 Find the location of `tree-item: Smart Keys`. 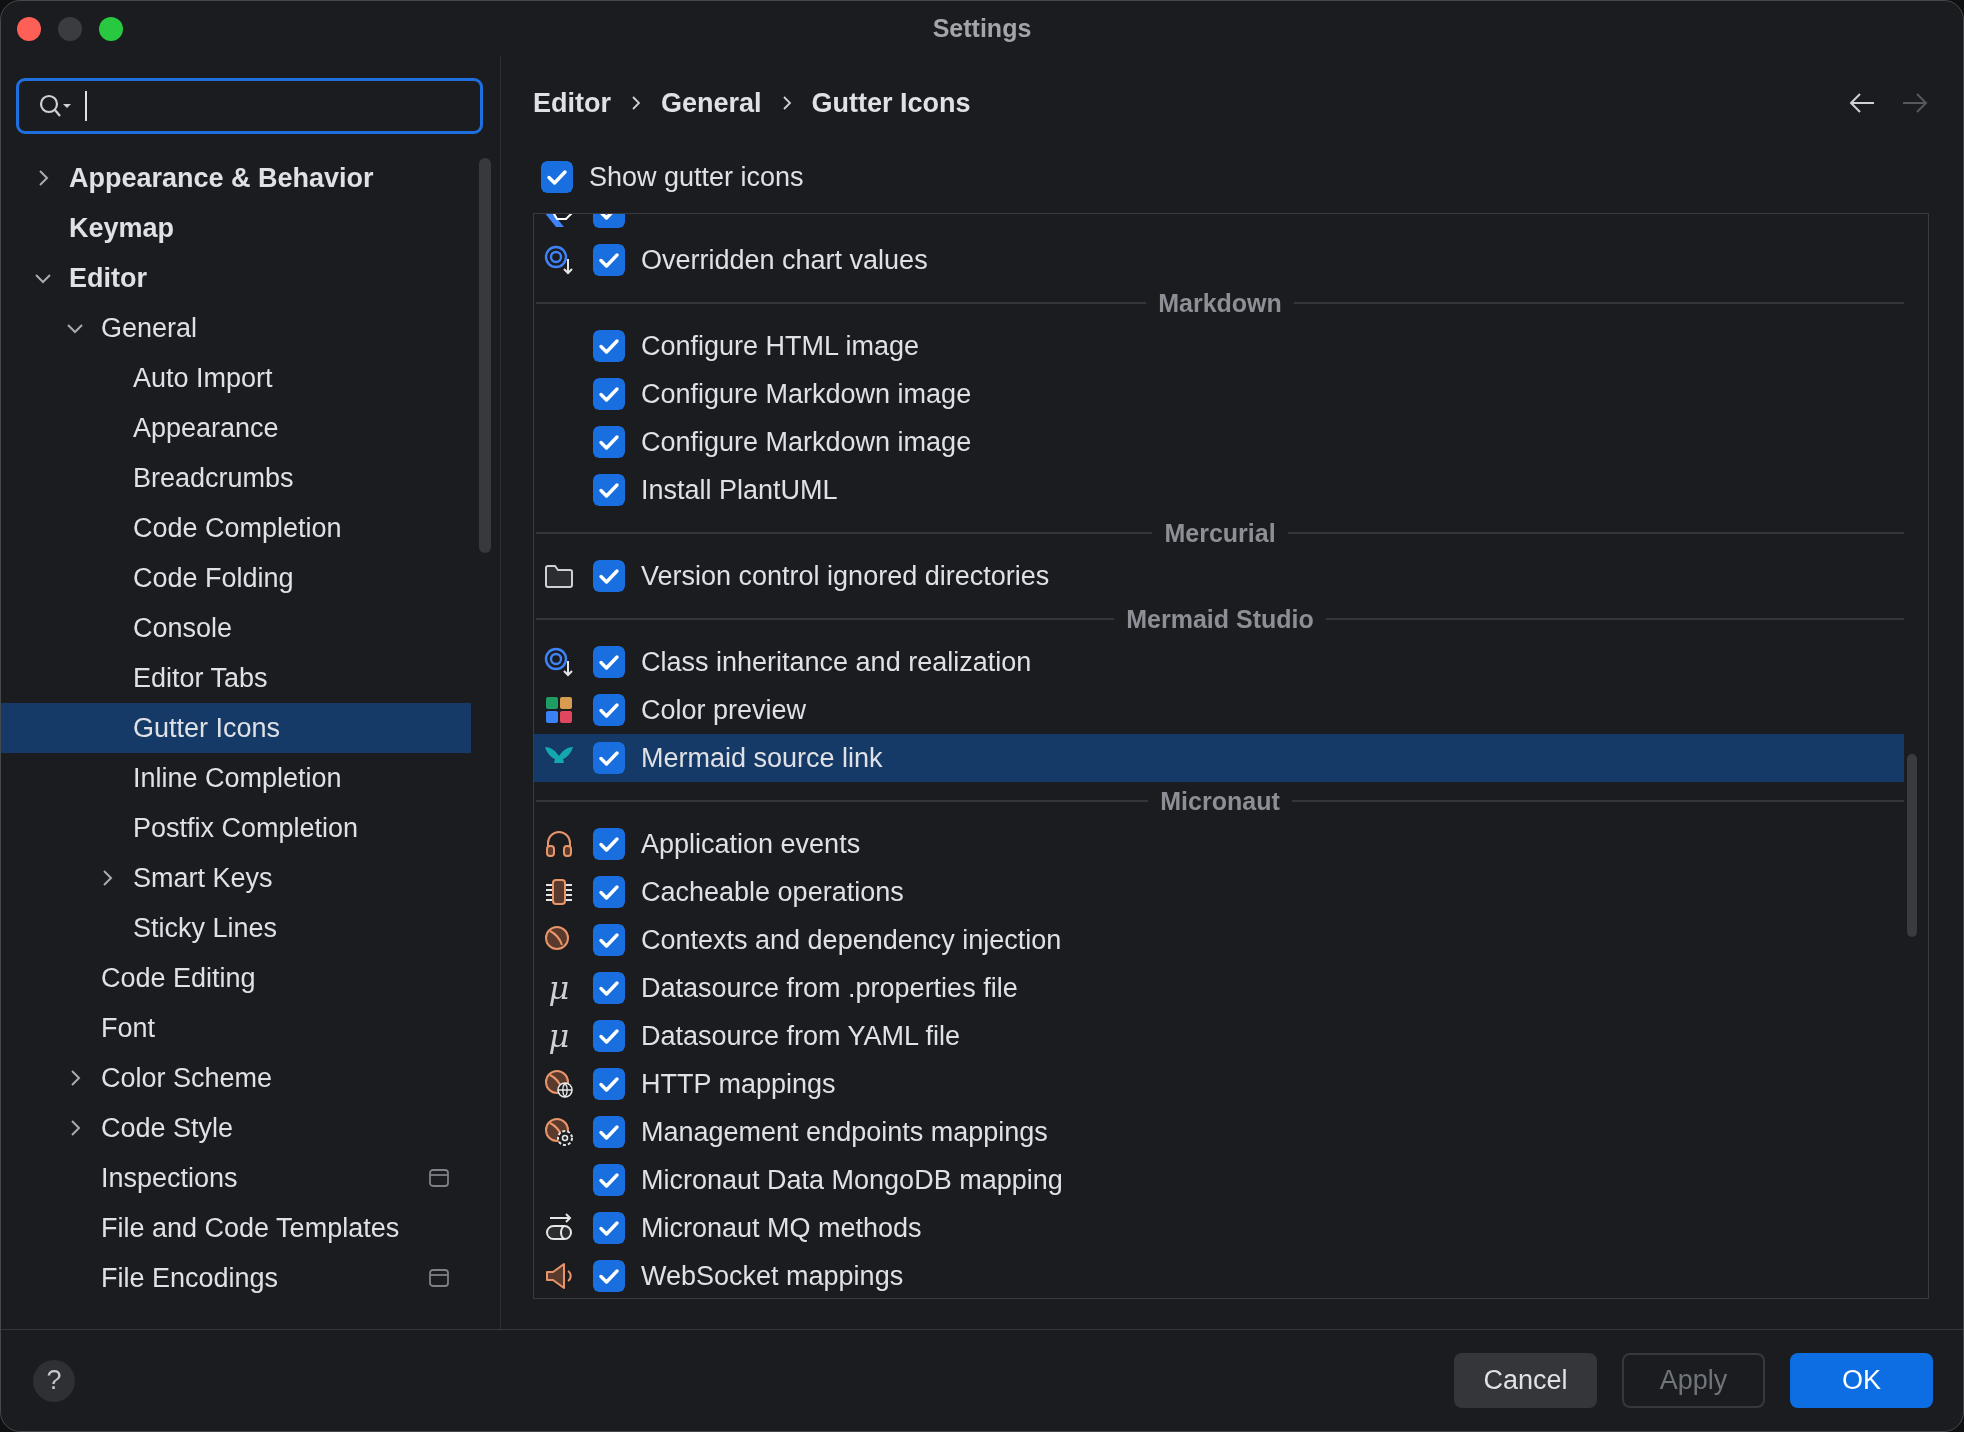

tree-item: Smart Keys is located at coordinates (236, 878).